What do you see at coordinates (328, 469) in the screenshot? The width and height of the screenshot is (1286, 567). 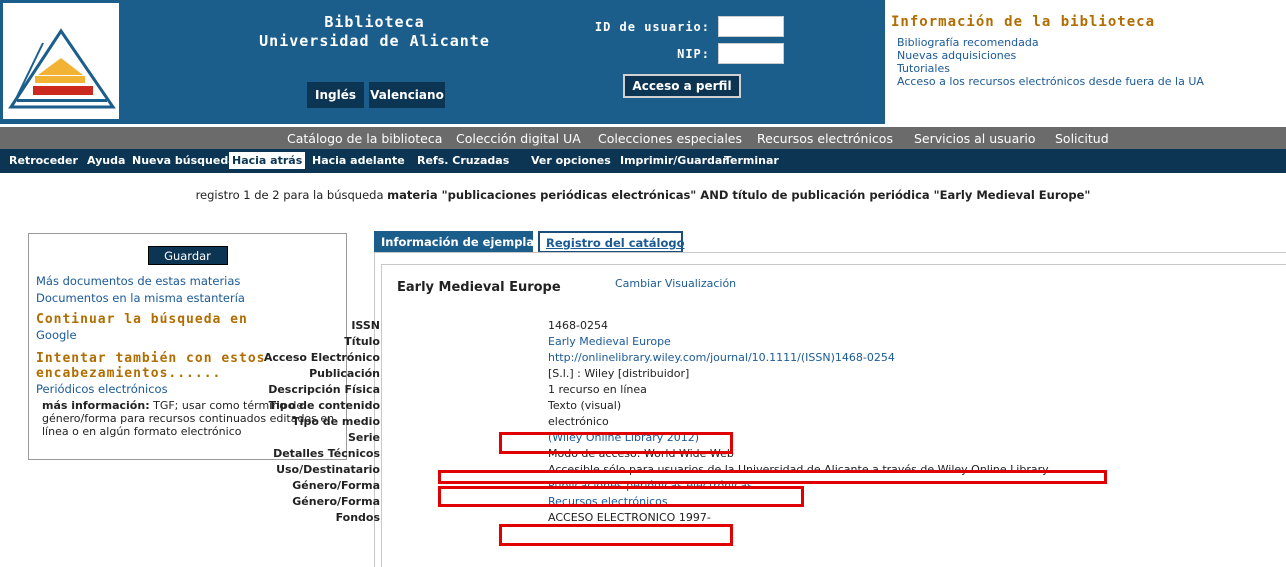 I see `field-label: Uso/Destinatario` at bounding box center [328, 469].